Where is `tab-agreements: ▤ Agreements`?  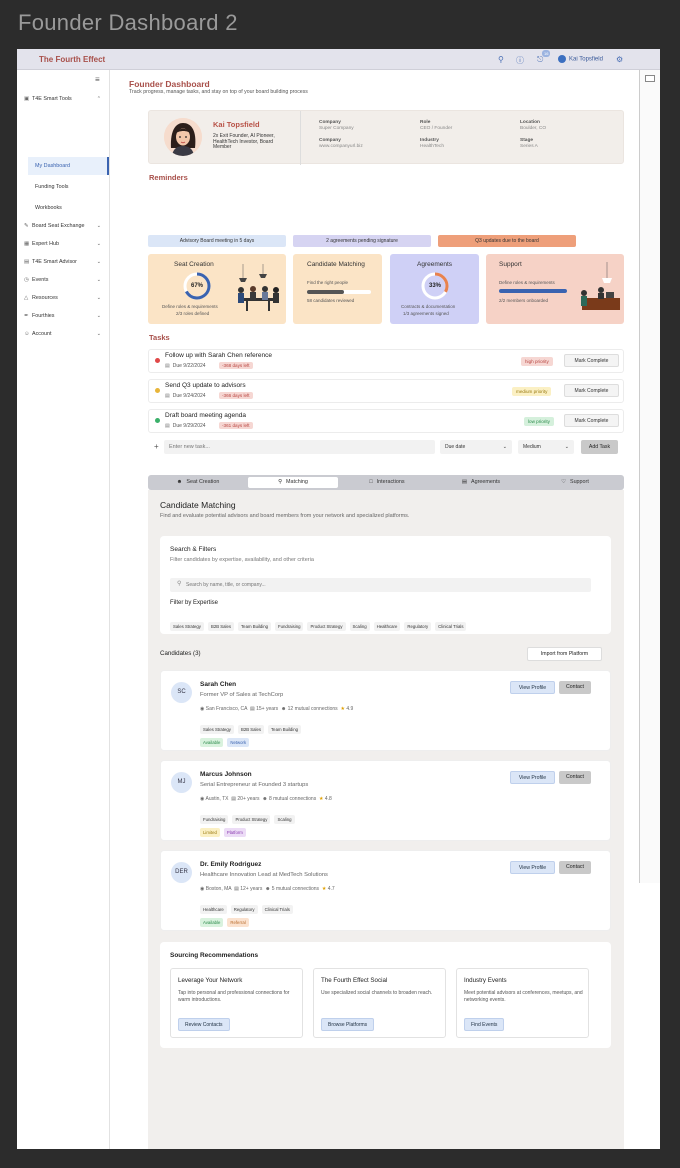
tab-agreements: ▤ Agreements is located at coordinates (481, 482).